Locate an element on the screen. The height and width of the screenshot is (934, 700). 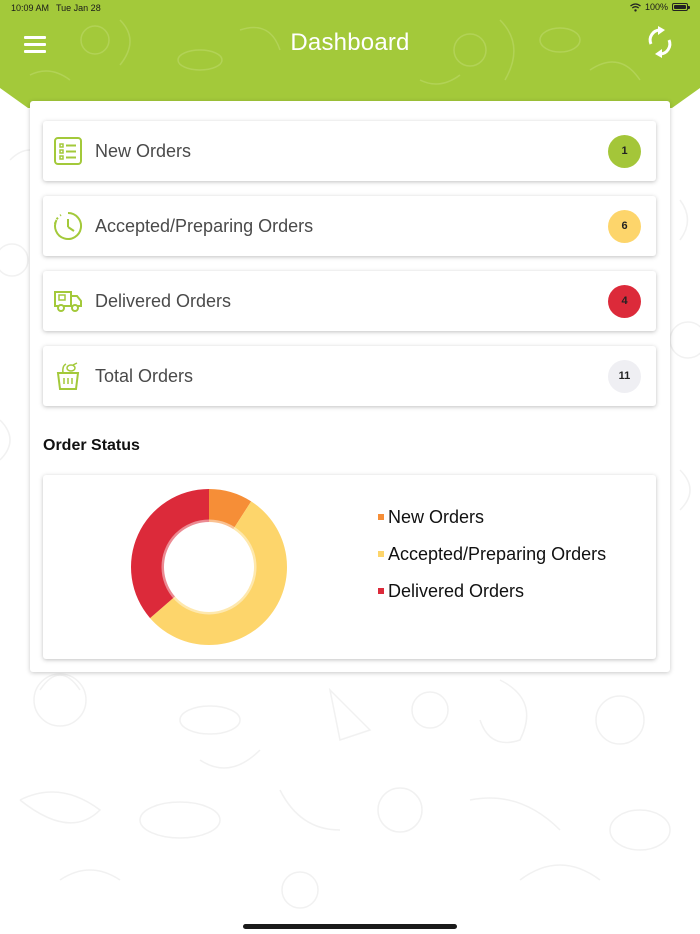
order-status-donut-chart is located at coordinates (209, 567).